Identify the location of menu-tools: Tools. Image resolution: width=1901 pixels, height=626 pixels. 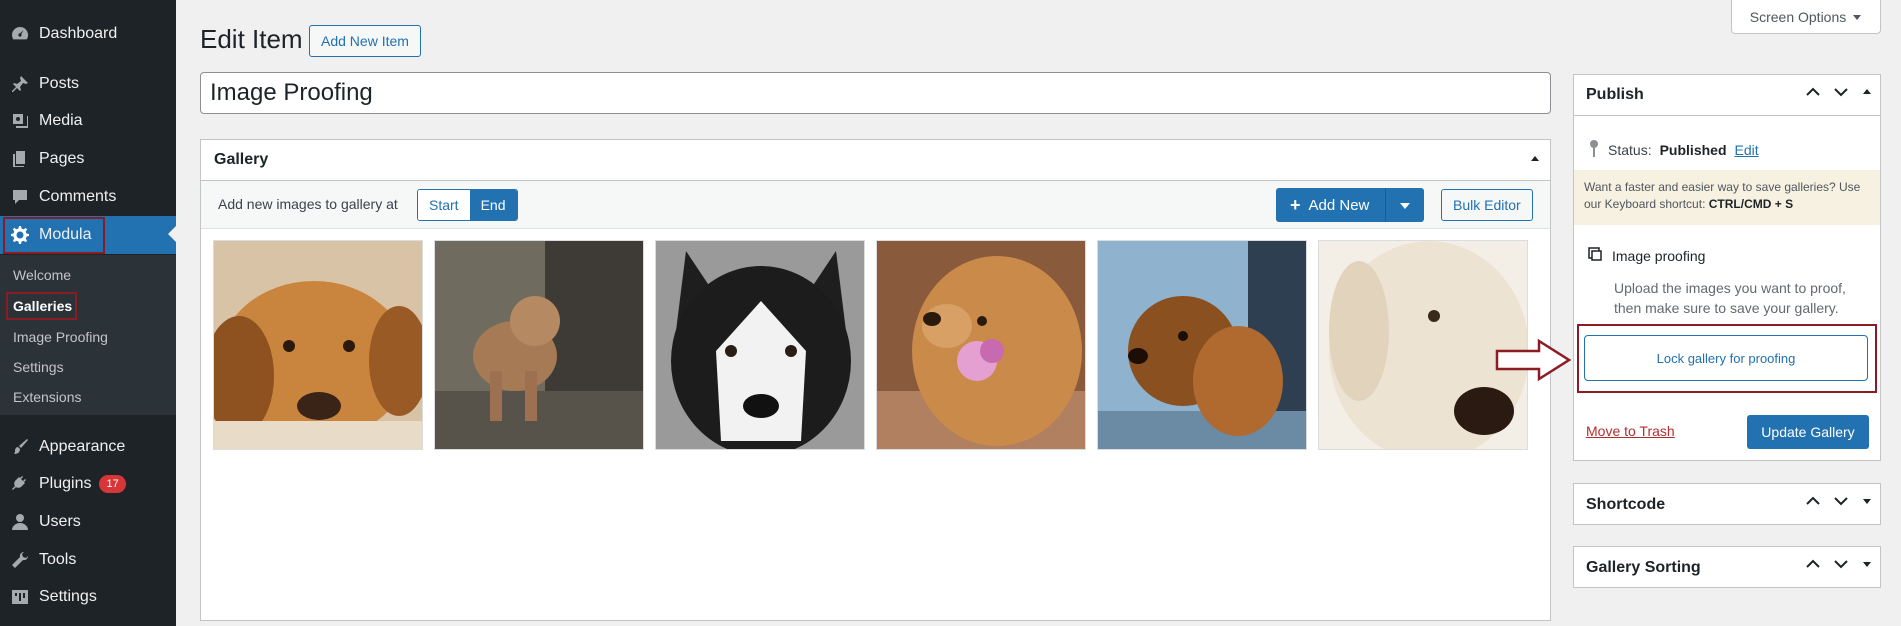
(88, 560).